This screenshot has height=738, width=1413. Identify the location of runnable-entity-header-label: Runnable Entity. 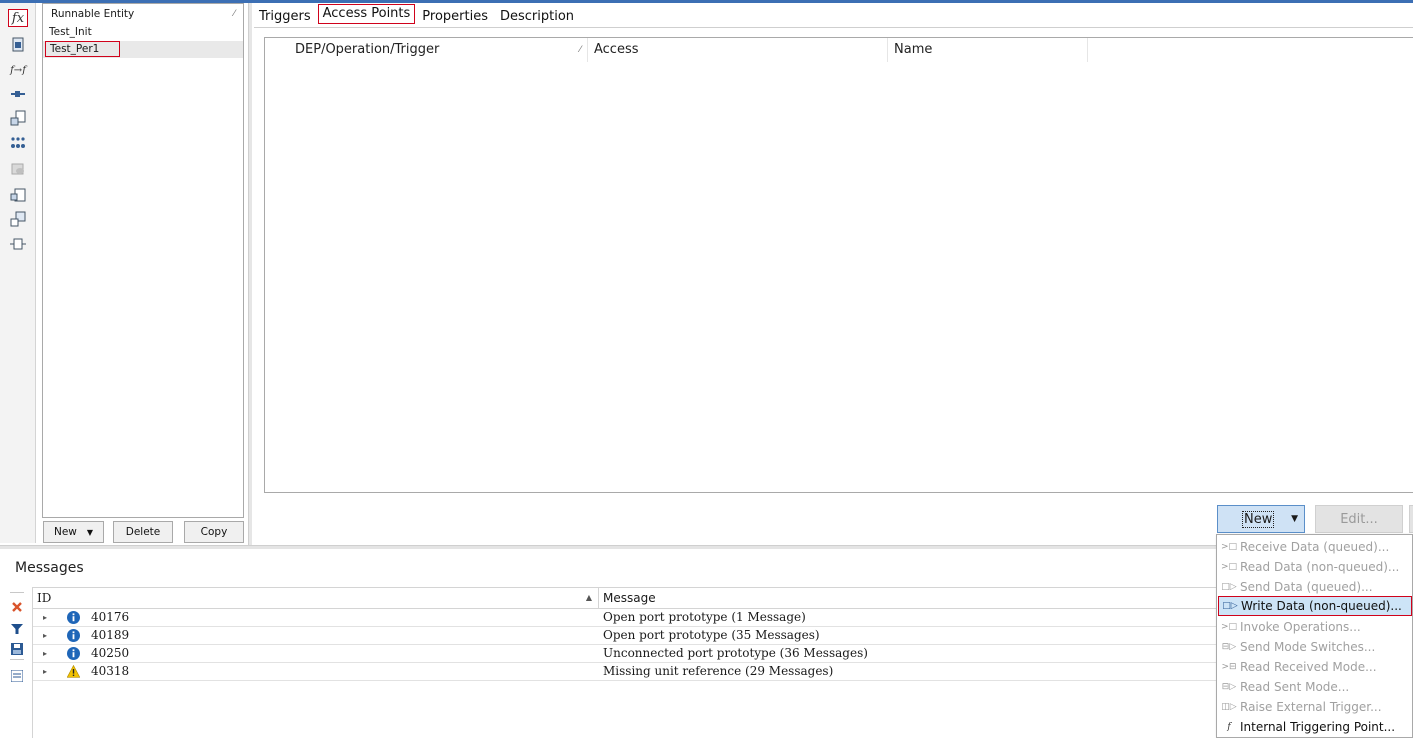
(93, 14).